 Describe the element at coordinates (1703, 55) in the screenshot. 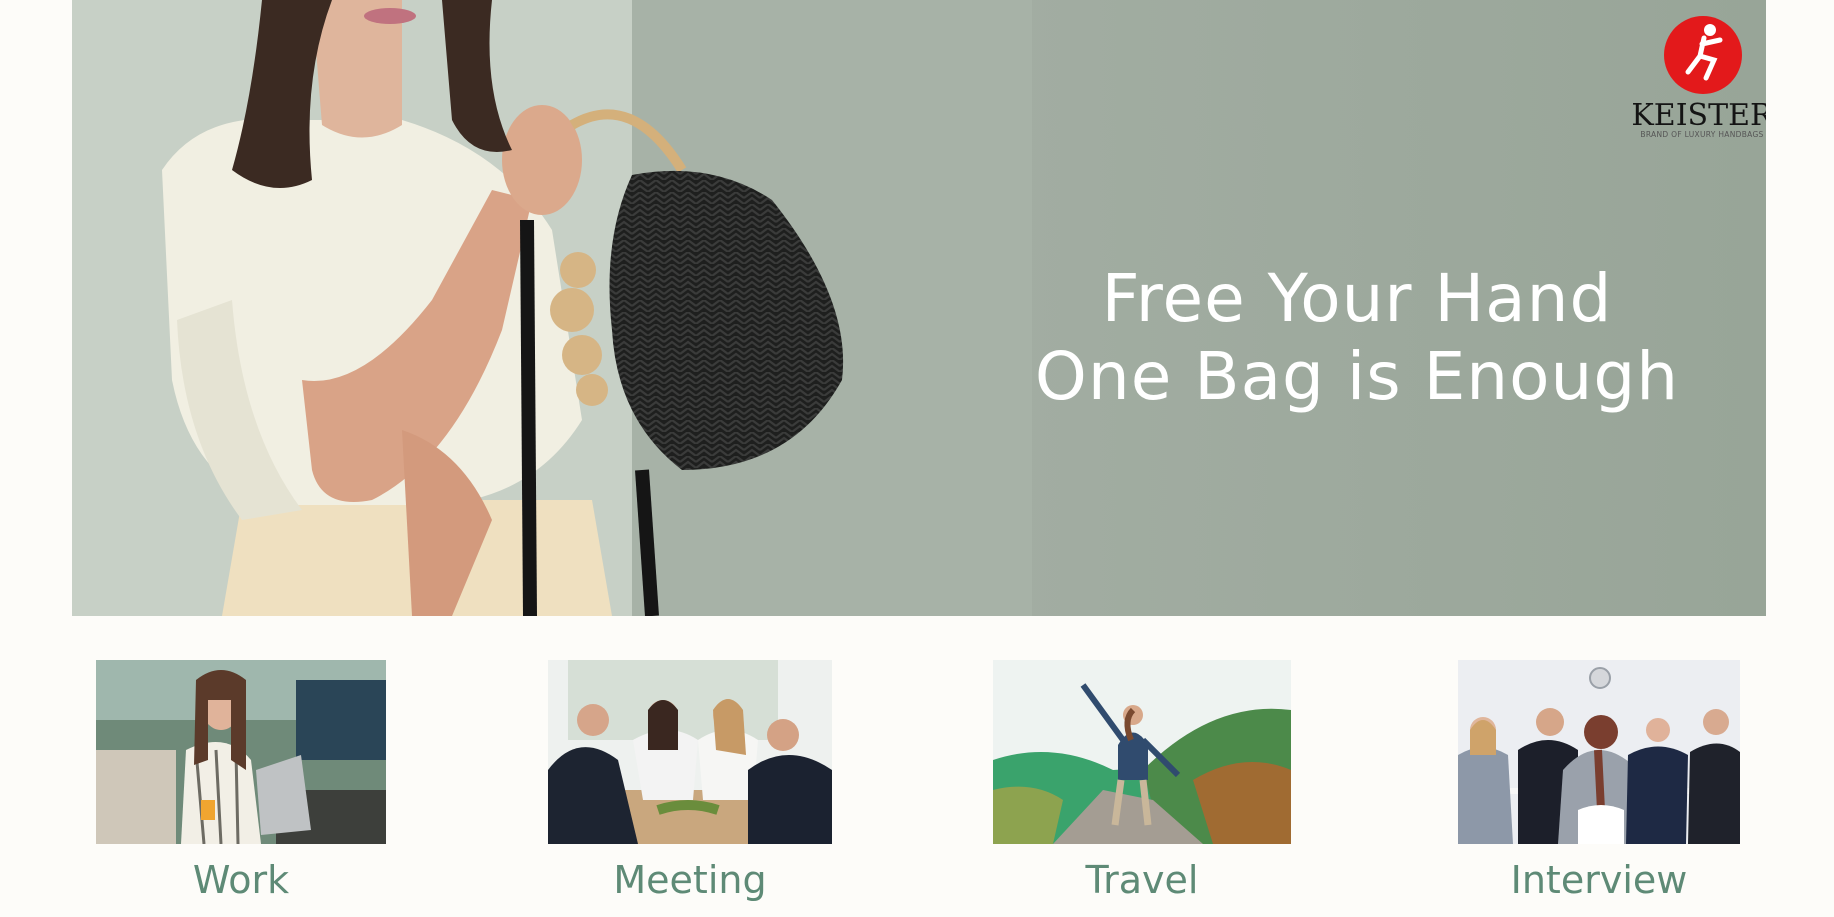

I see `runner-icon` at that location.